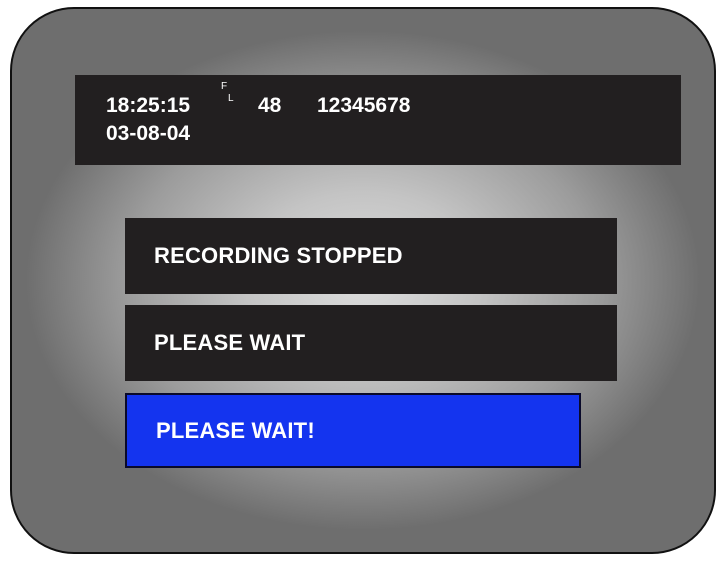 The image size is (724, 563). Describe the element at coordinates (224, 86) in the screenshot. I see `field-indicator-f: F` at that location.